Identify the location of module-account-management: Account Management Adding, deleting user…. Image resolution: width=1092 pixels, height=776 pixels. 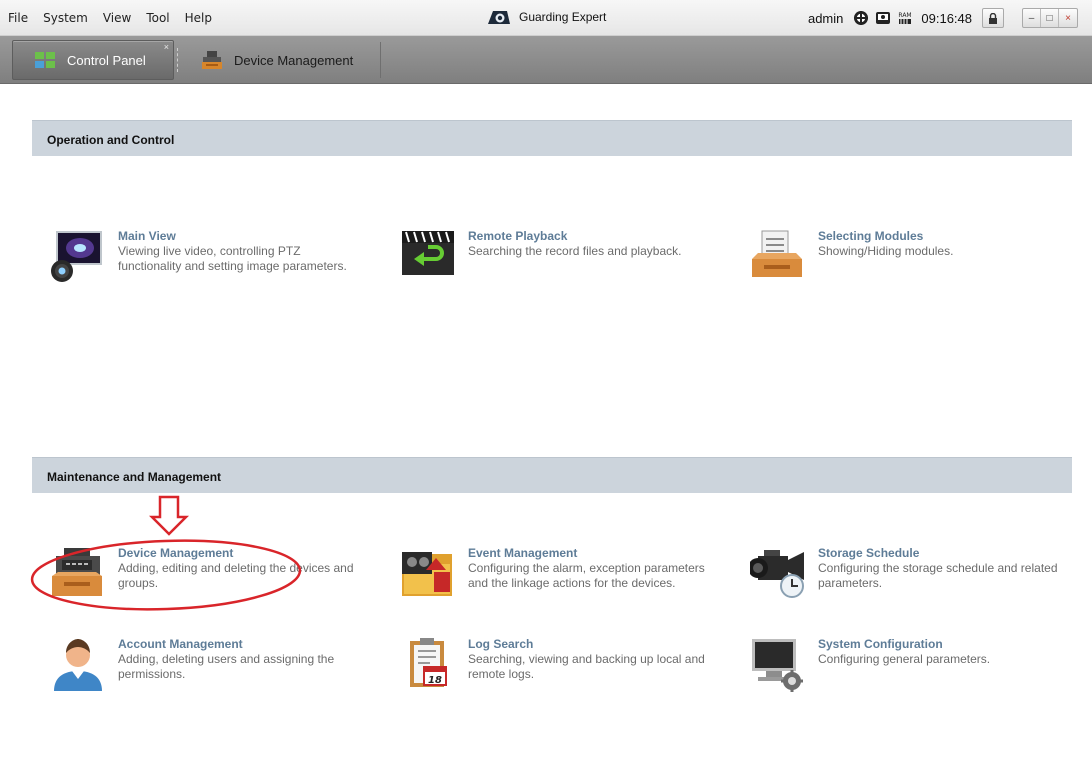
(200, 672).